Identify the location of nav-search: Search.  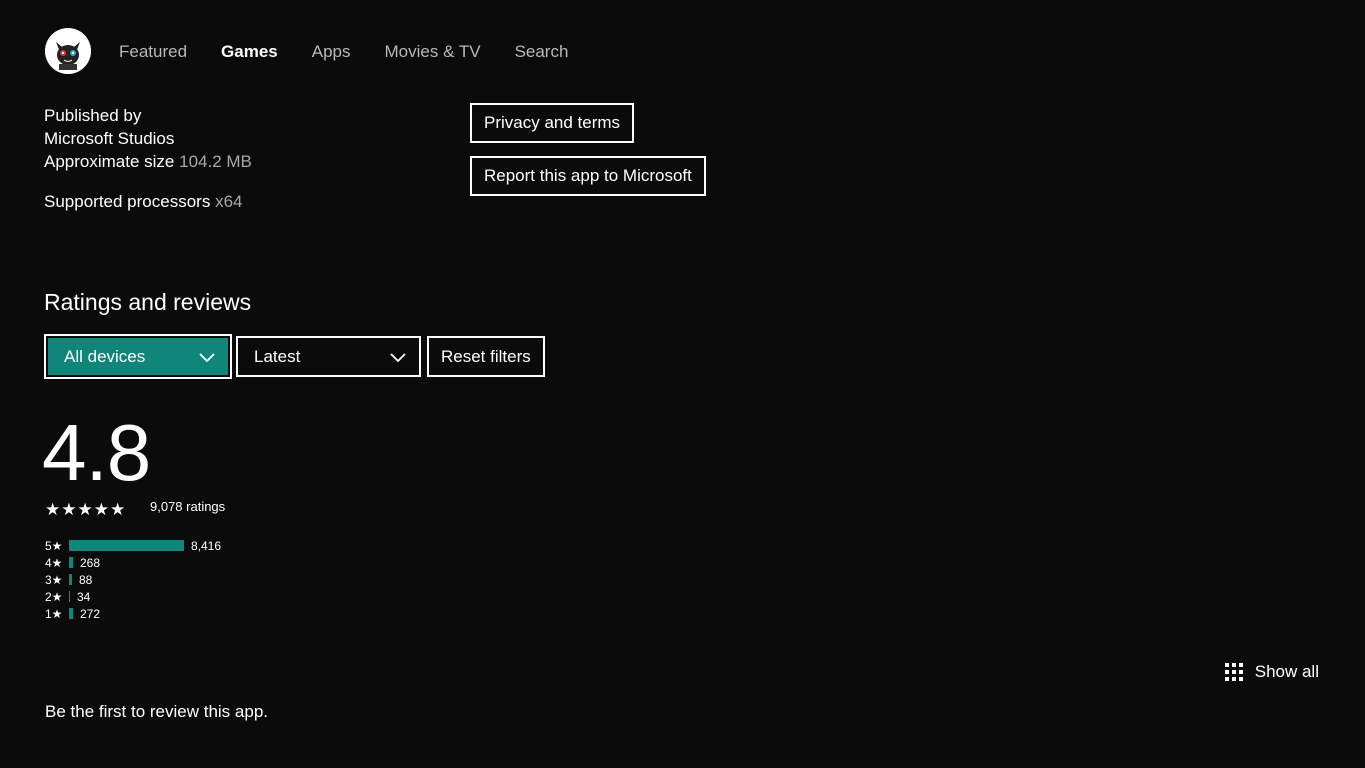
(542, 52).